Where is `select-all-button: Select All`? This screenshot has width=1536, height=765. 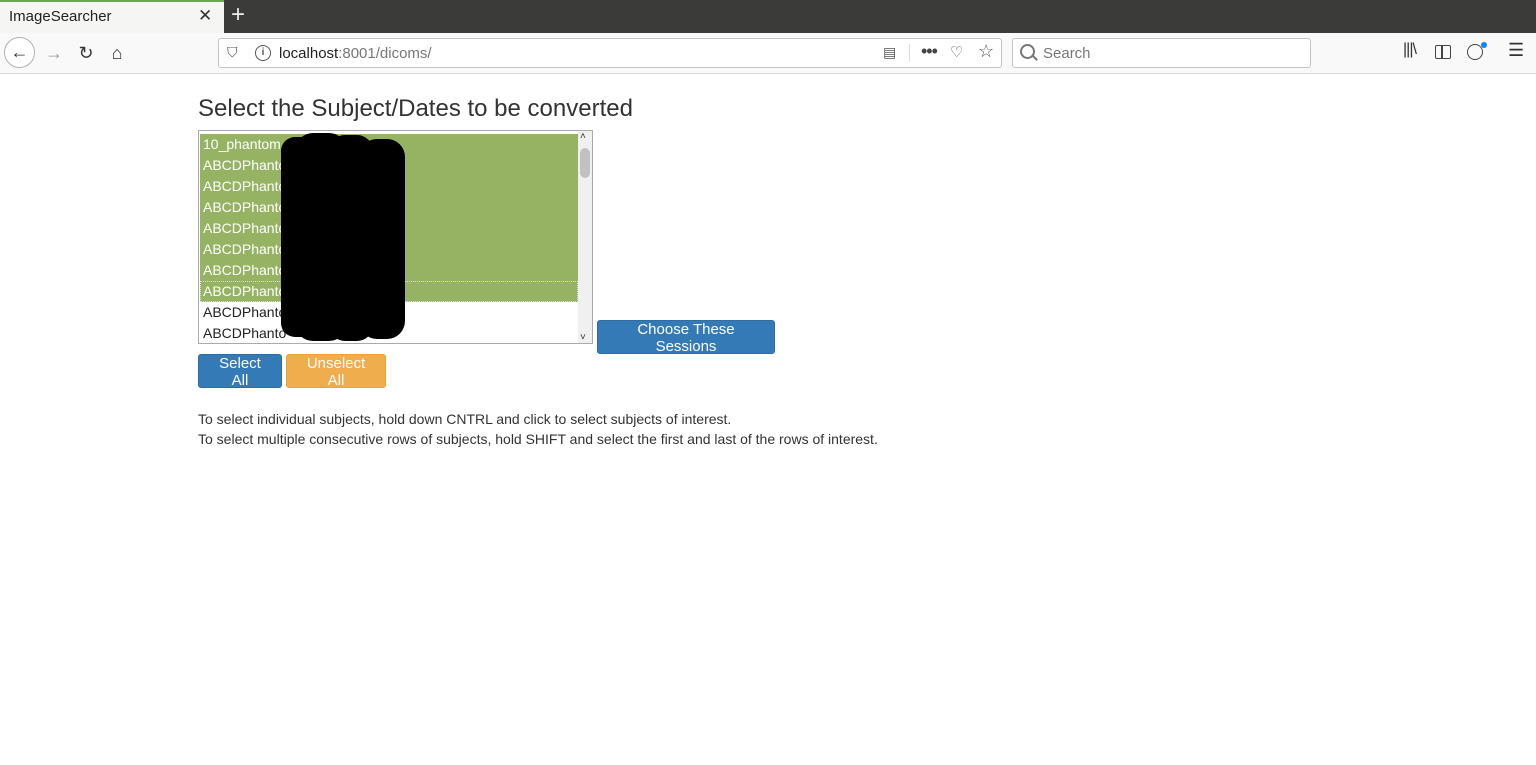
select-all-button: Select All is located at coordinates (240, 371).